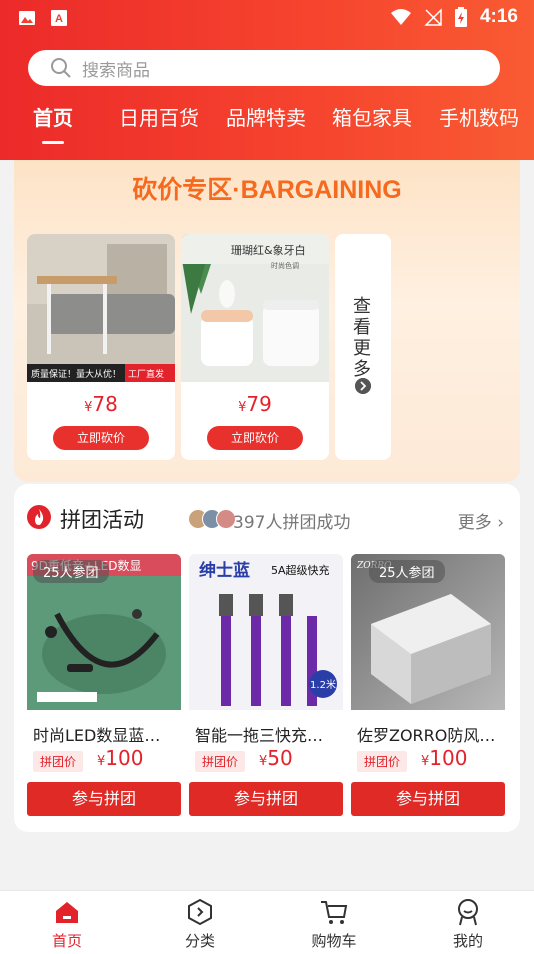 The width and height of the screenshot is (534, 954). I want to click on search-icon, so click(61, 68).